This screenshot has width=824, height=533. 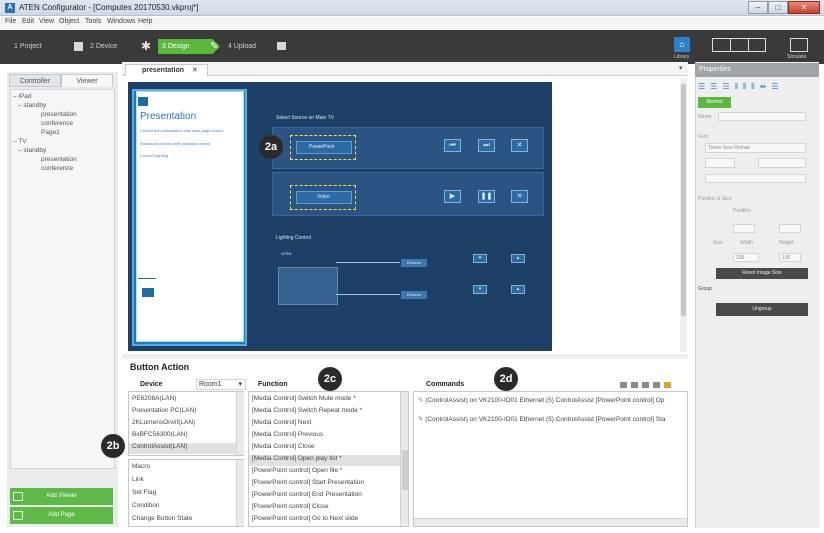 I want to click on commands-horizontal-scrollbar, so click(x=550, y=522).